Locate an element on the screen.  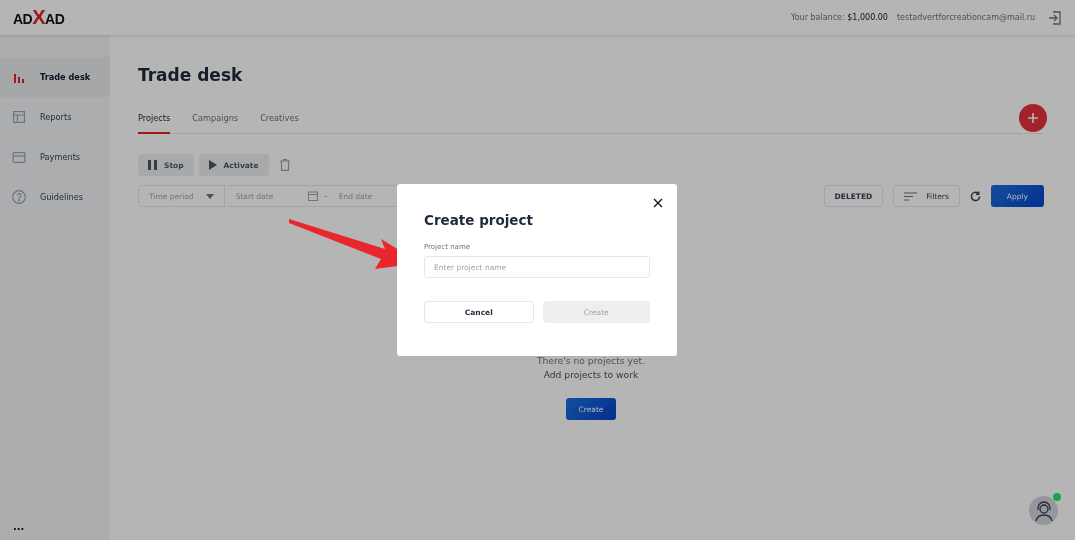
support-avatar is located at coordinates (1043, 510).